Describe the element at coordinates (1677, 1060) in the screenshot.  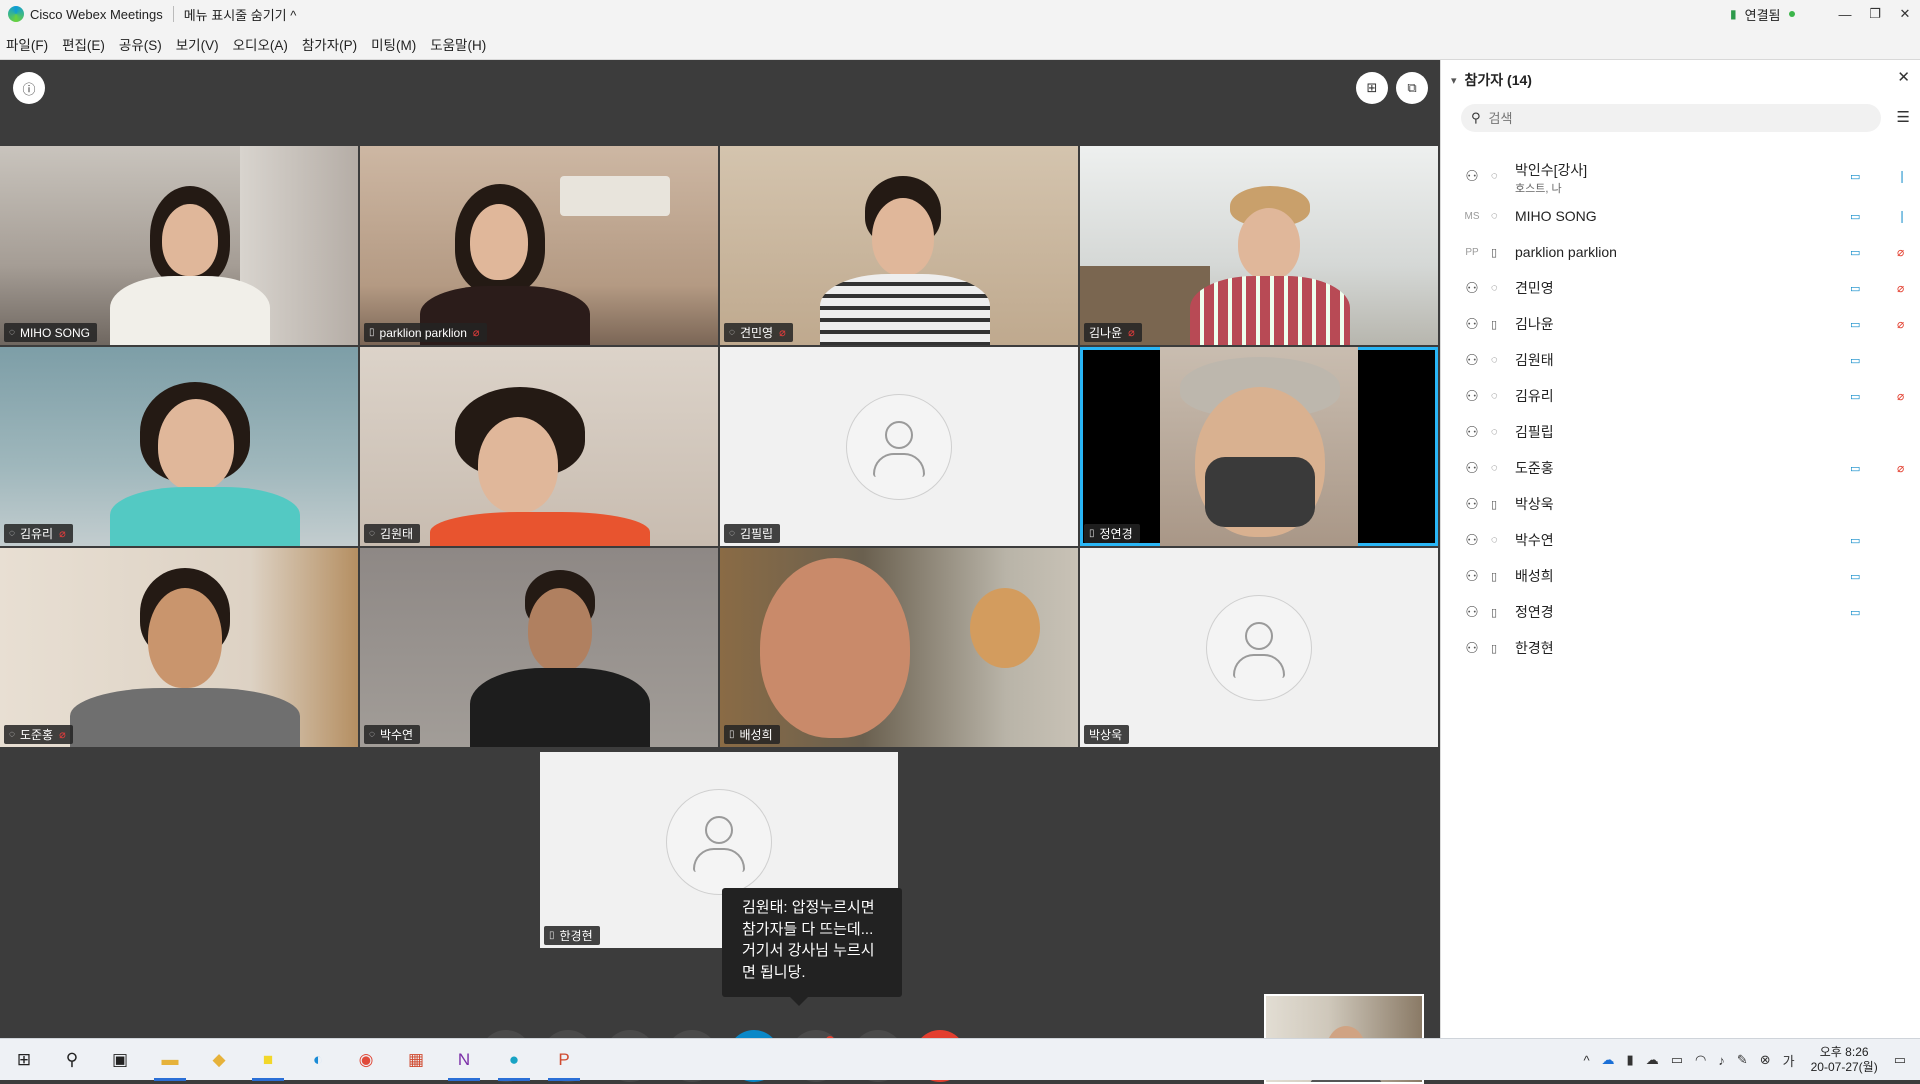
I see `battery-icon: ▭` at that location.